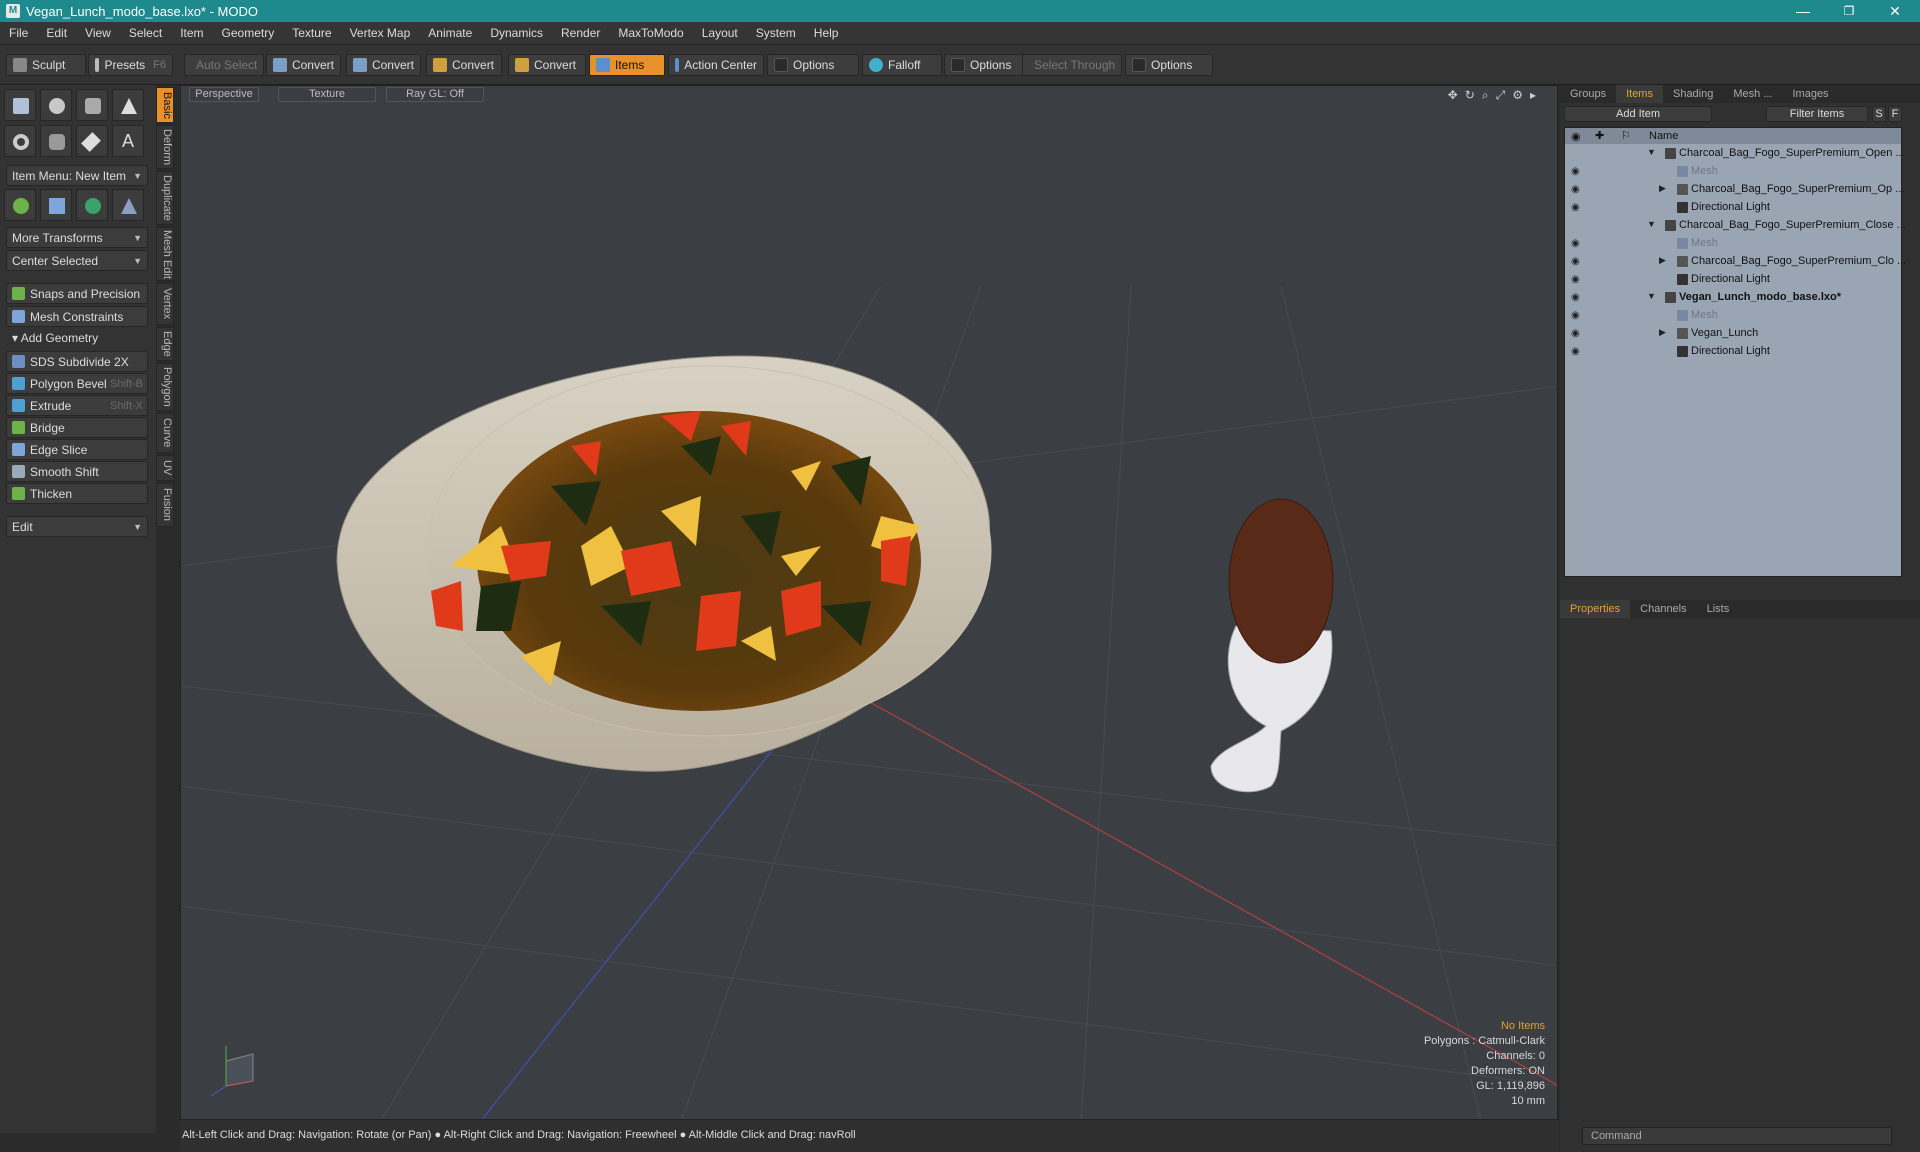  What do you see at coordinates (1072, 65) in the screenshot?
I see `select-through-button: Select Through` at bounding box center [1072, 65].